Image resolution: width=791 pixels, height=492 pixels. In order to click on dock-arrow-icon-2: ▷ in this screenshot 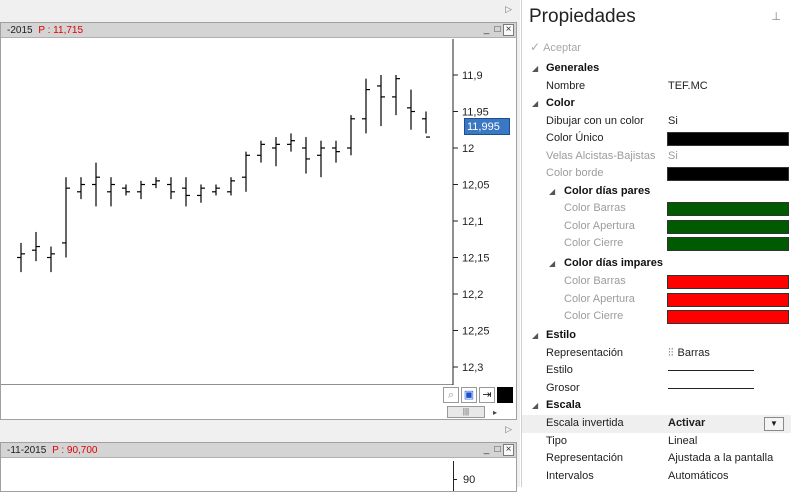, I will do `click(508, 429)`.